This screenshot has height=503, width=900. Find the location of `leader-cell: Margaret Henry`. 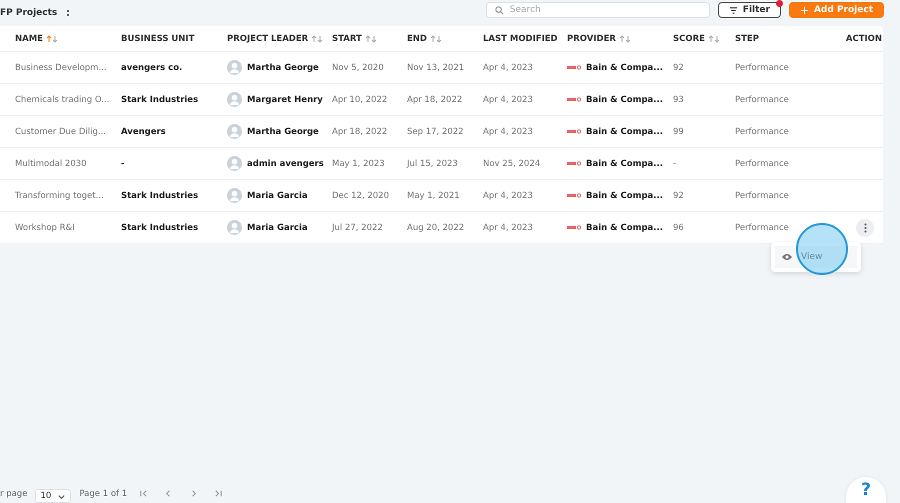

leader-cell: Margaret Henry is located at coordinates (279, 99).